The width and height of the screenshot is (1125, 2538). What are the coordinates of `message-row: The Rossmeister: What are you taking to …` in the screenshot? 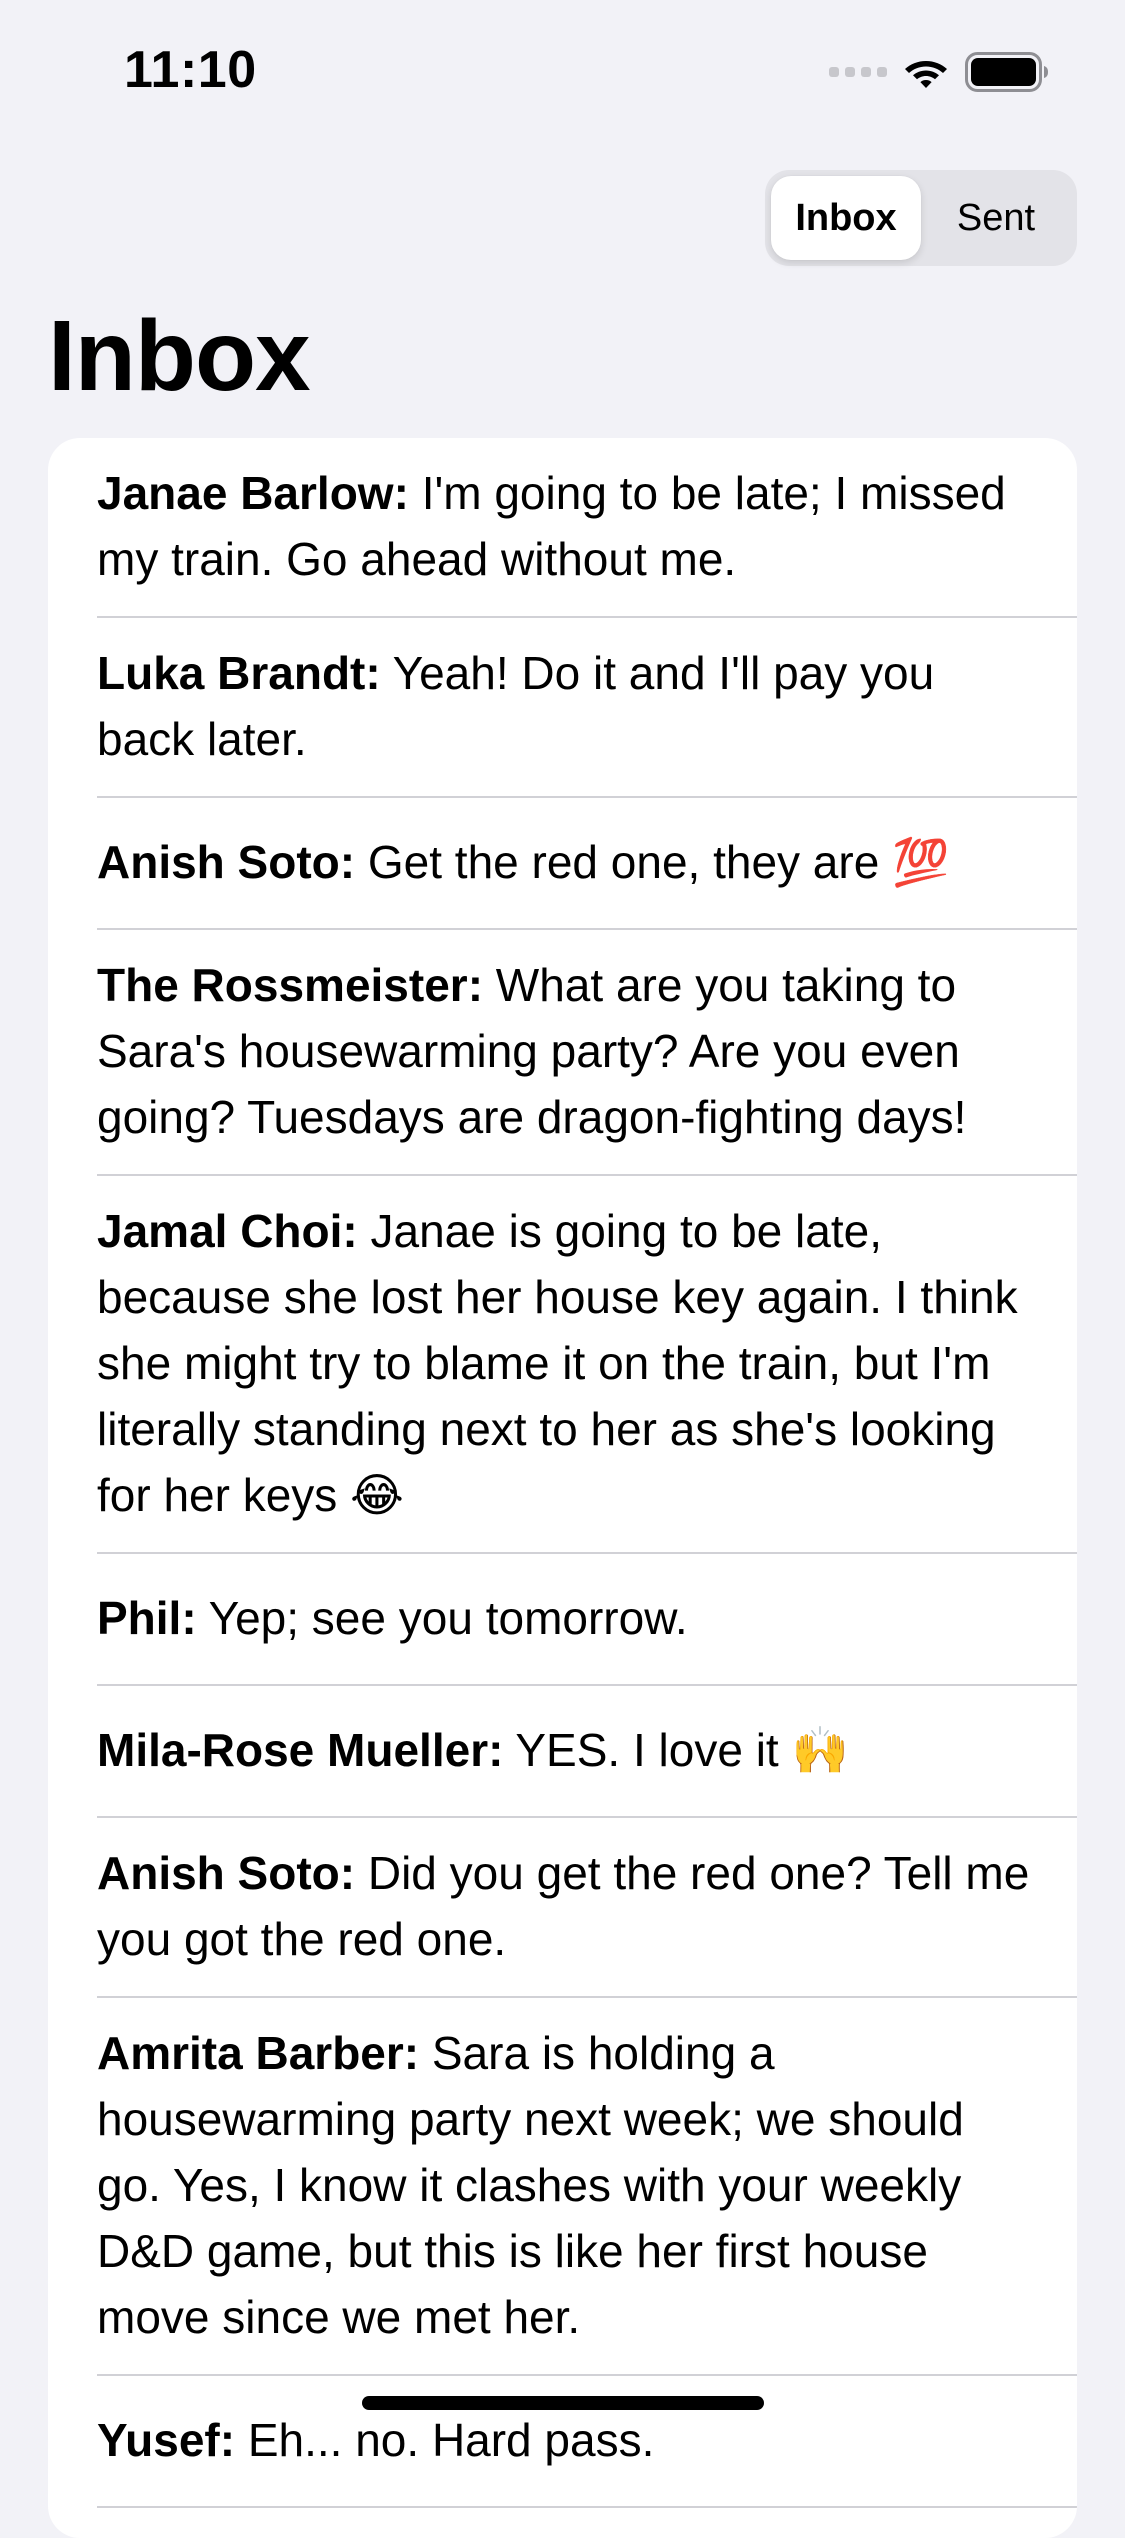 It's located at (587, 1053).